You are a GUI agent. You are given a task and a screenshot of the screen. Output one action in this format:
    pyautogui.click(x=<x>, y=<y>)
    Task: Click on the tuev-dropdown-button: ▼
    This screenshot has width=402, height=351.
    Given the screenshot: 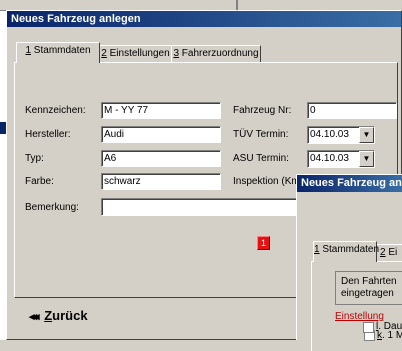 What is the action you would take?
    pyautogui.click(x=366, y=135)
    